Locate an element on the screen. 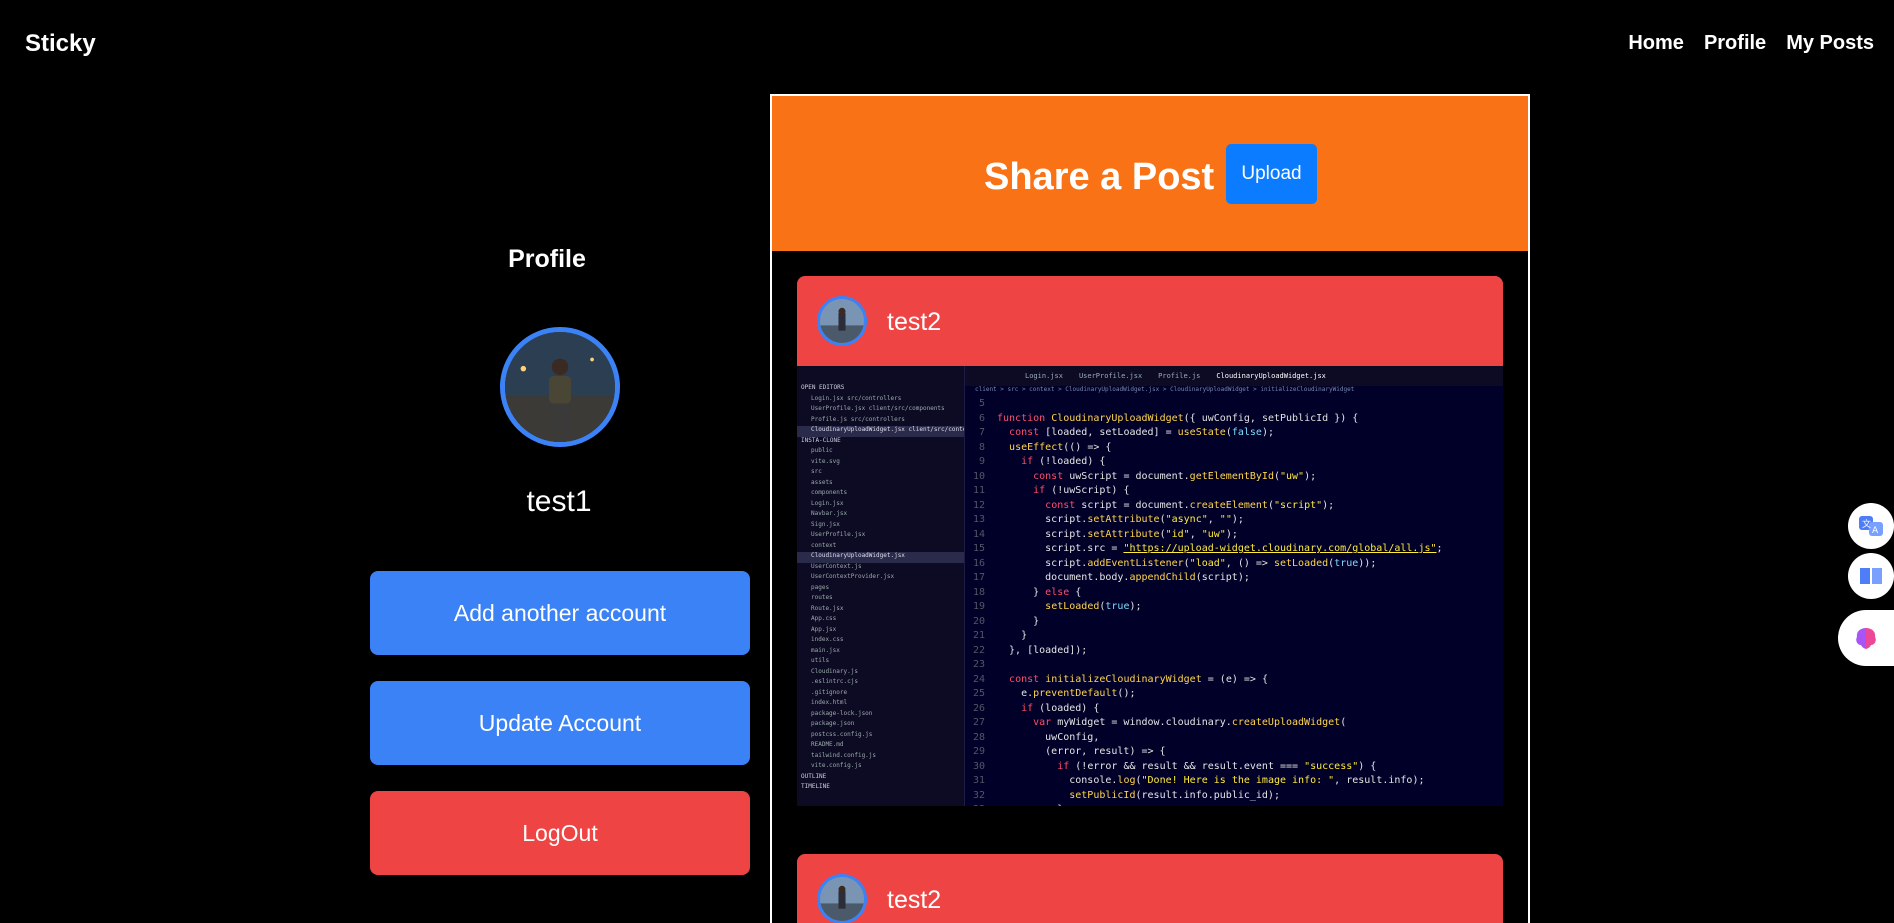  svg-text: 文 is located at coordinates (1866, 524).